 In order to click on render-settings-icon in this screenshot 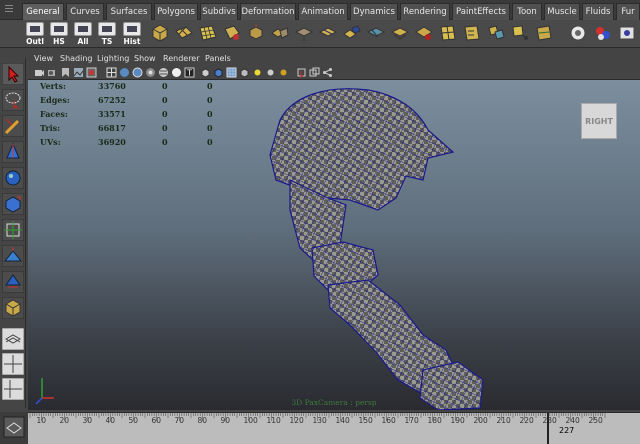, I will do `click(578, 33)`.